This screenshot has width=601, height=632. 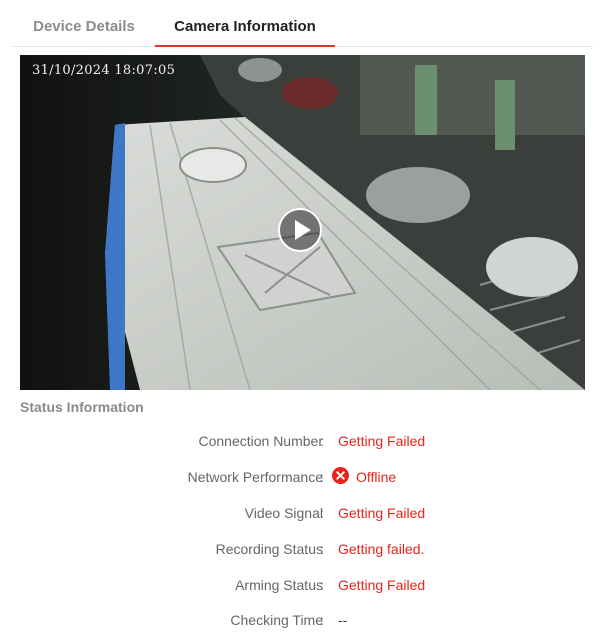 I want to click on status-value: --, so click(x=343, y=620).